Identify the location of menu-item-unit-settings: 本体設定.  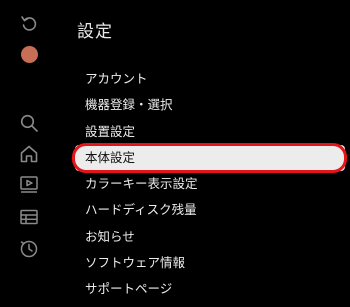
(210, 158).